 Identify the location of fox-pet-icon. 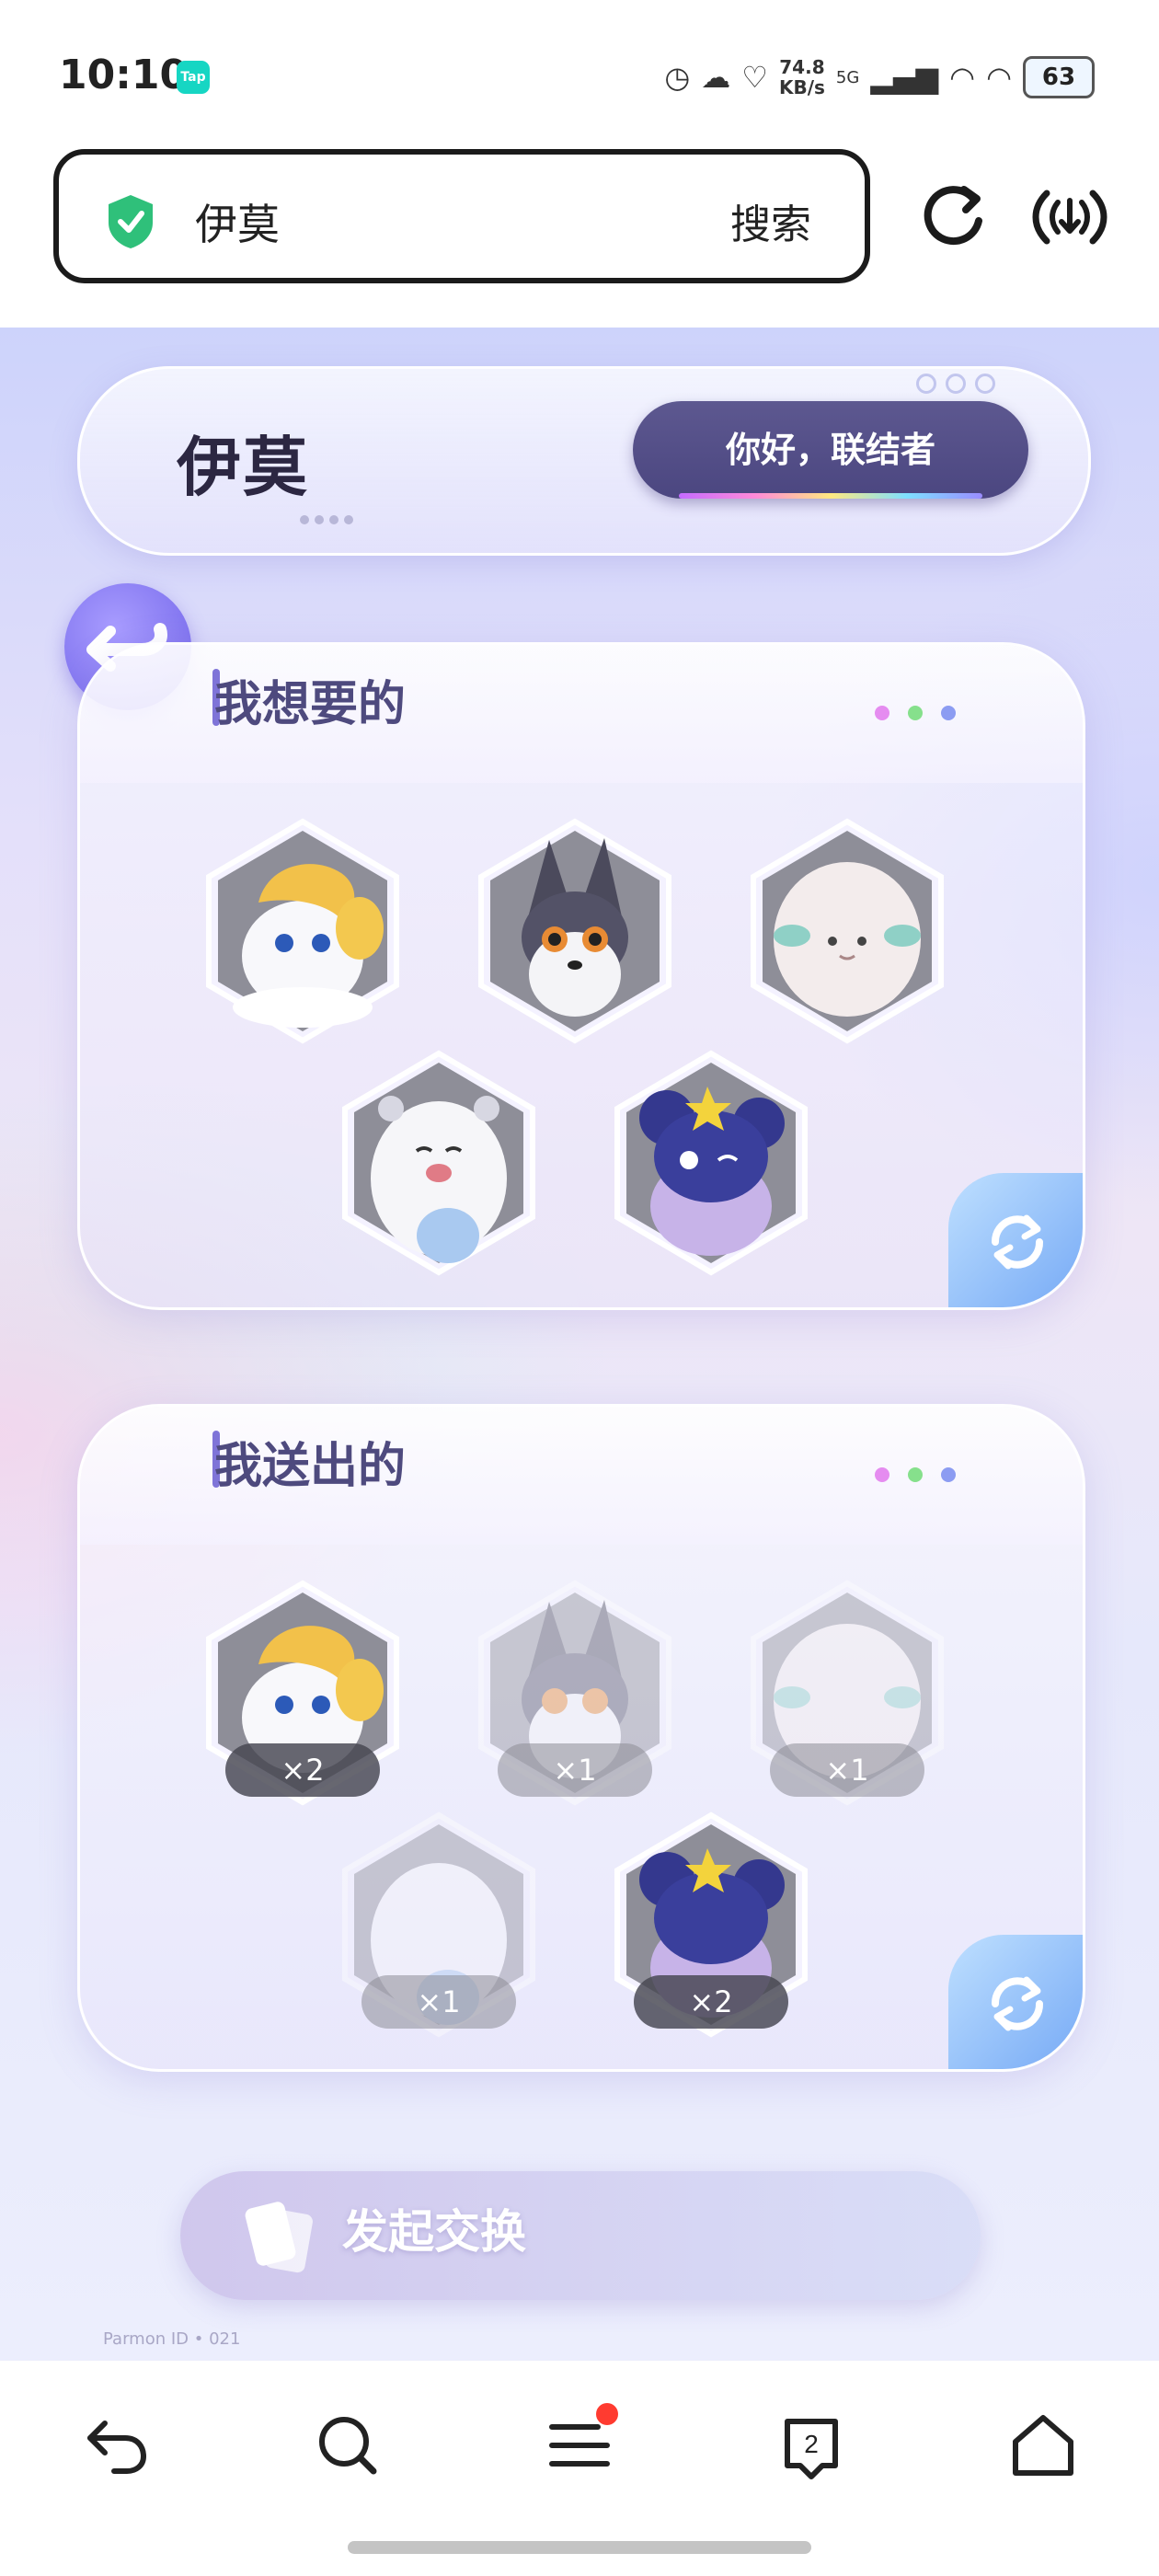
(574, 931).